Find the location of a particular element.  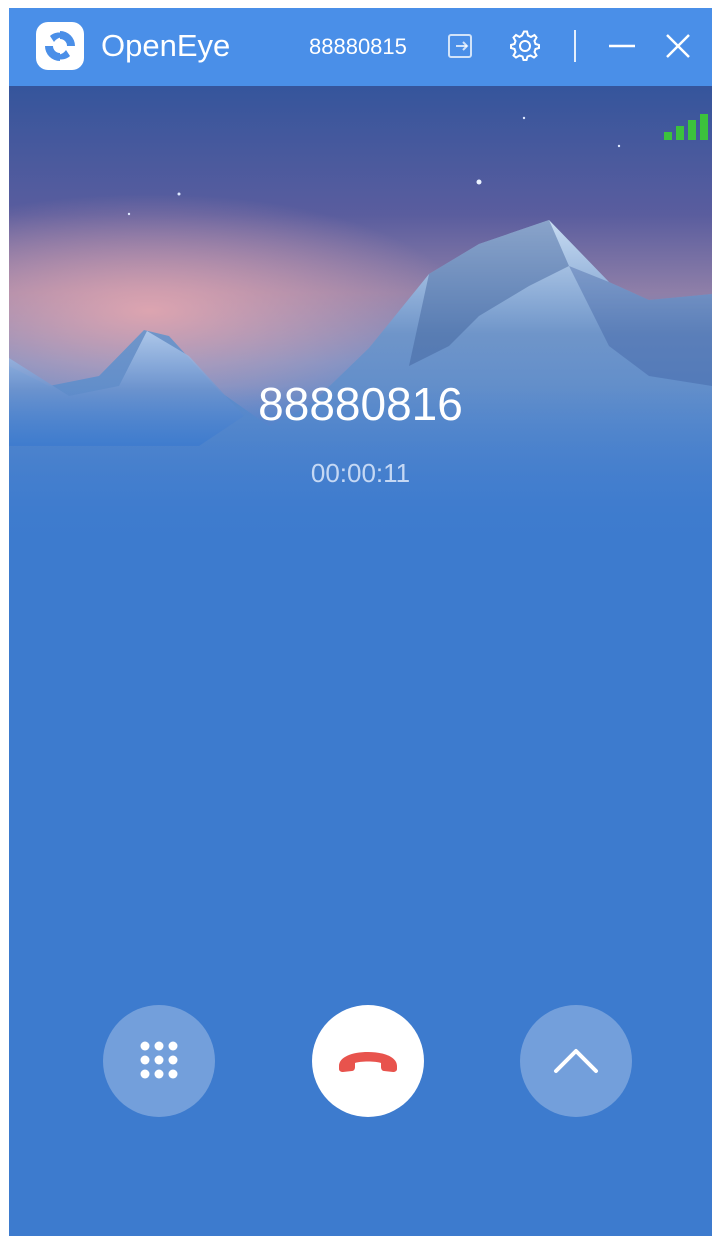

titlebar-divider is located at coordinates (575, 46).